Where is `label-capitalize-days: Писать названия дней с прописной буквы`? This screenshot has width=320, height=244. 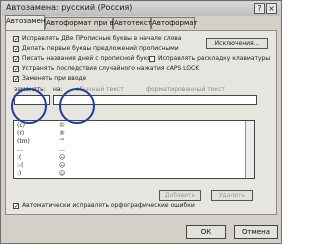 label-capitalize-days: Писать названия дней с прописной буквы is located at coordinates (89, 58).